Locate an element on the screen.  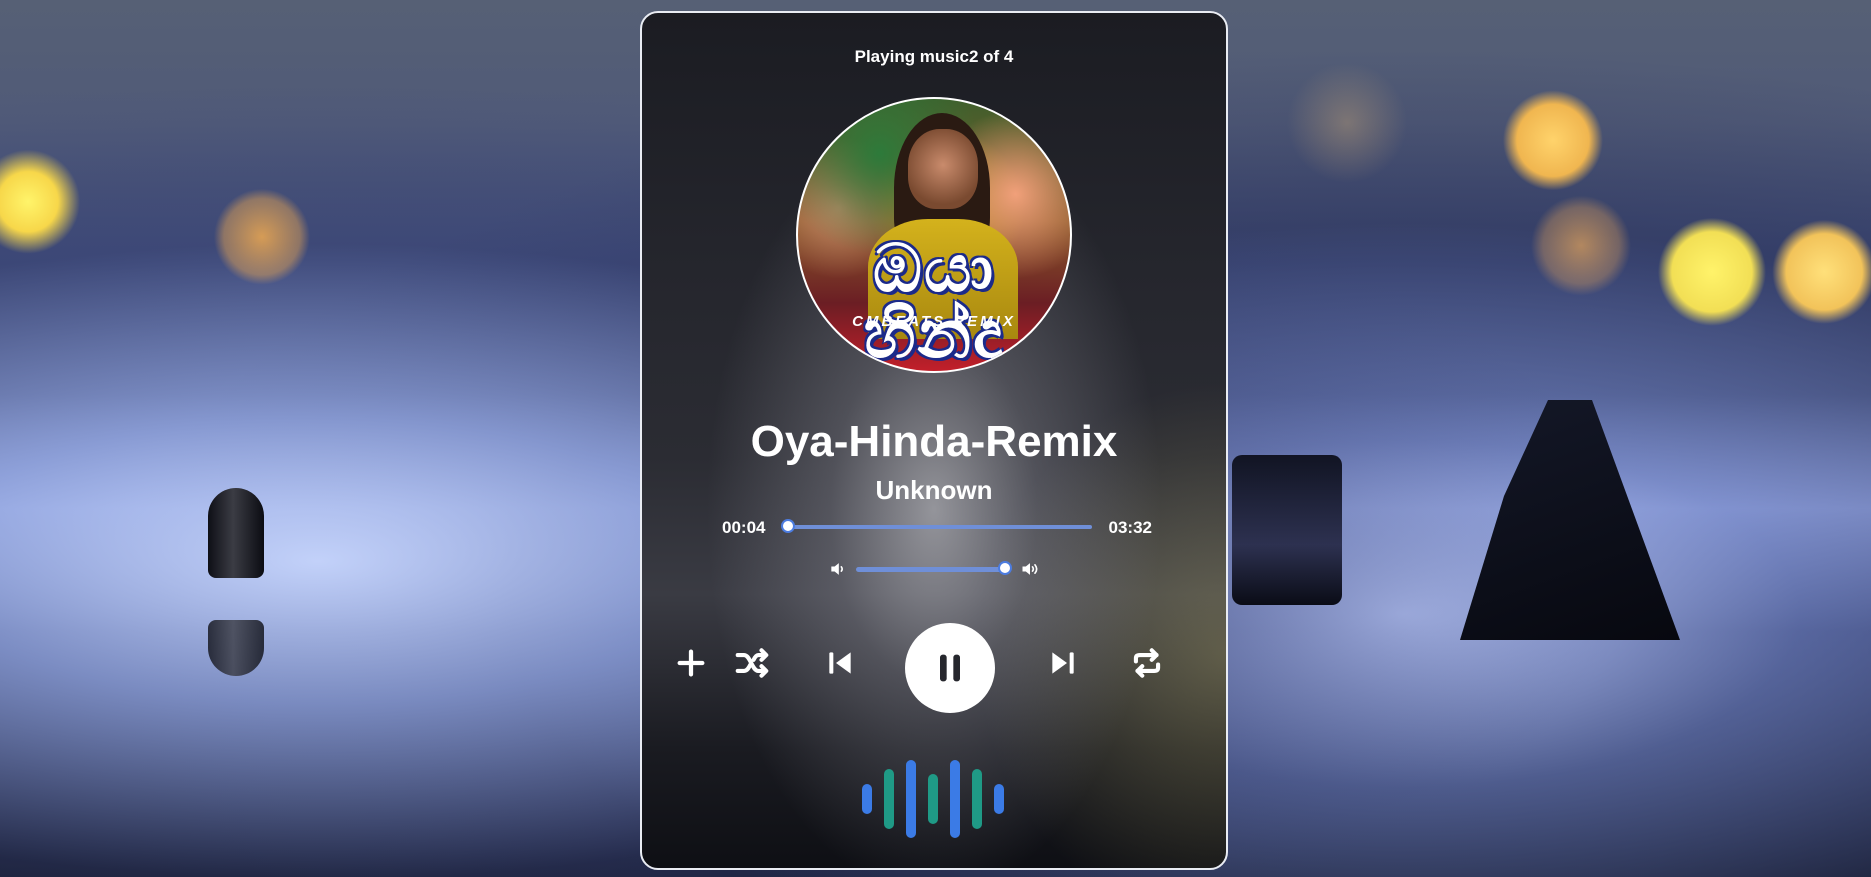
cover-subtitle: CMBEATS REMIX is located at coordinates (934, 321).